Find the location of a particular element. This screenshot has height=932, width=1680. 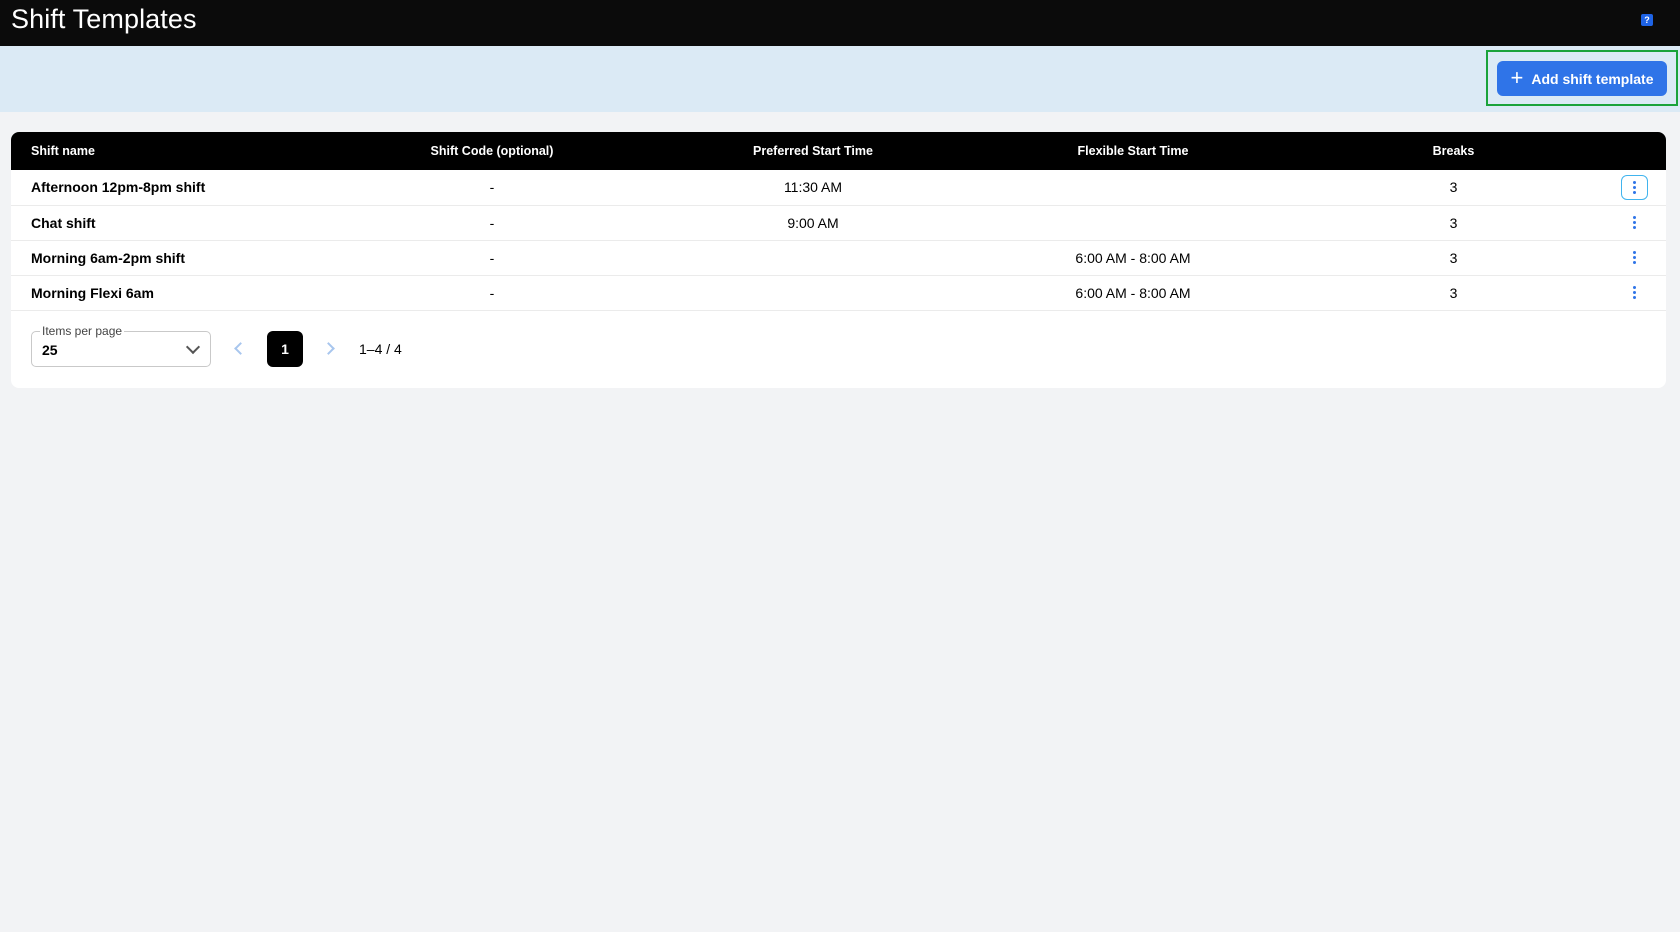

table-row: Chat shift - 9:00 AM 3 is located at coordinates (838, 222).